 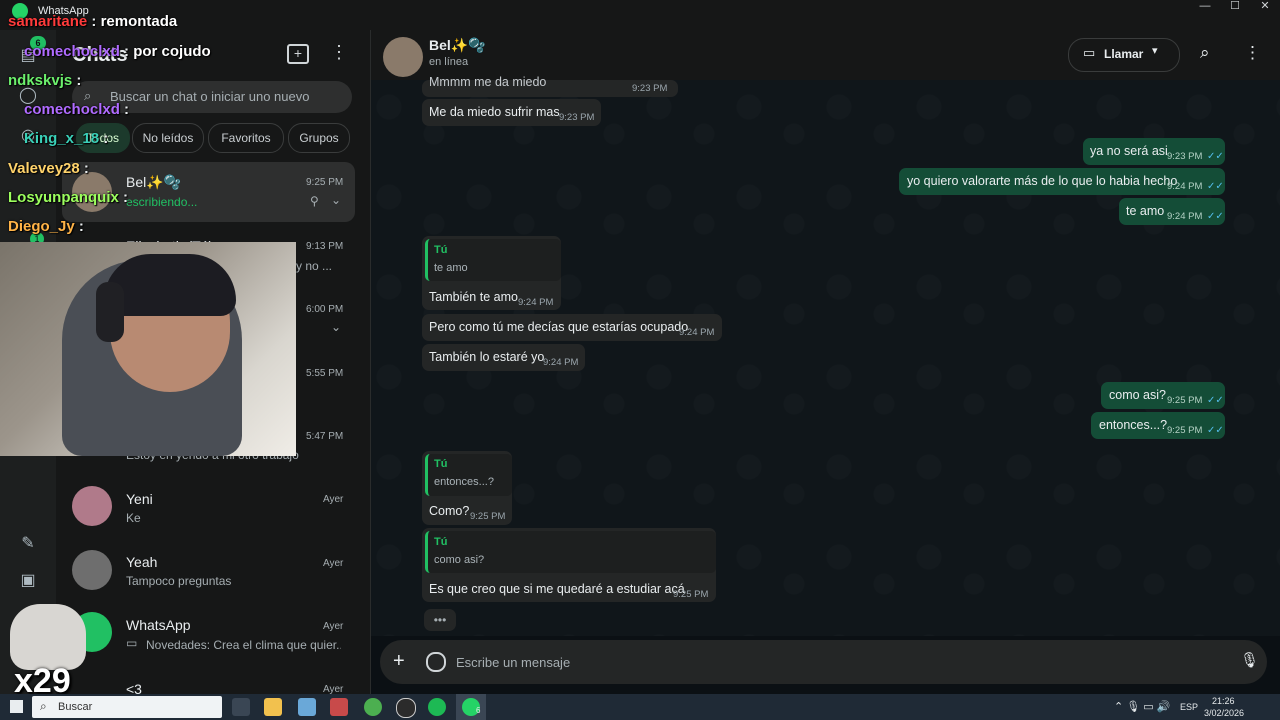 I want to click on contact-name: Bel✨🫧, so click(x=457, y=45).